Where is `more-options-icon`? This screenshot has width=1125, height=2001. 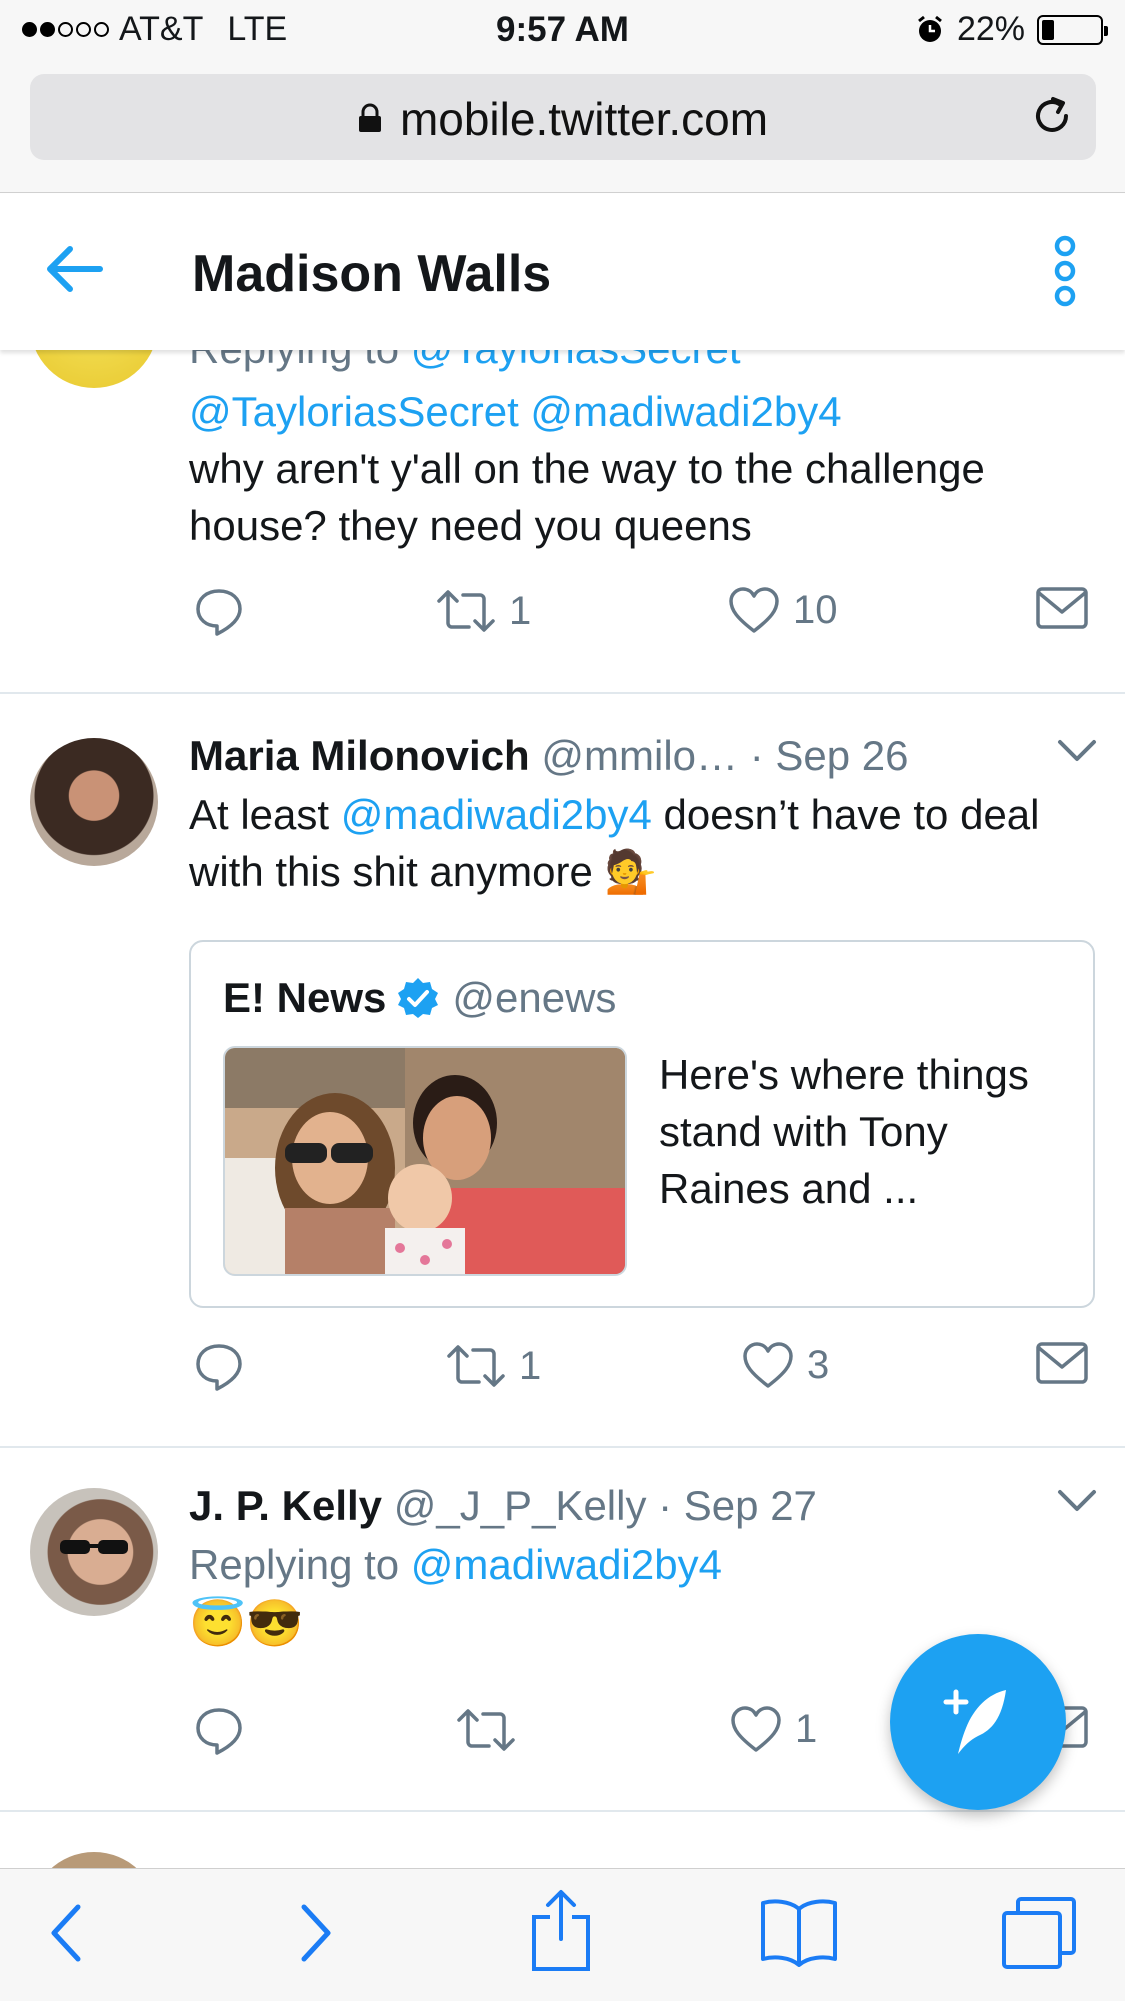 more-options-icon is located at coordinates (1065, 271).